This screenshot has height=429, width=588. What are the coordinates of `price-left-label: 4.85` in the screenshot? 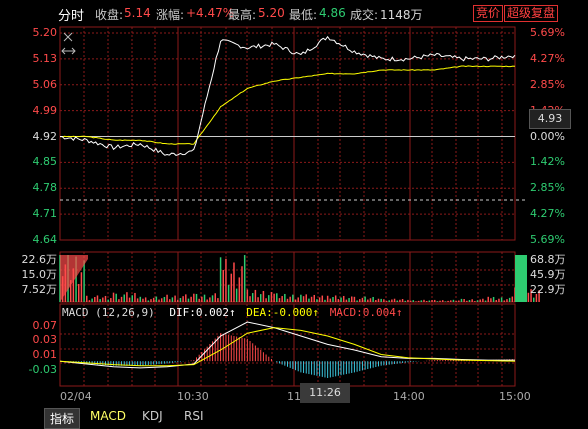 It's located at (45, 162).